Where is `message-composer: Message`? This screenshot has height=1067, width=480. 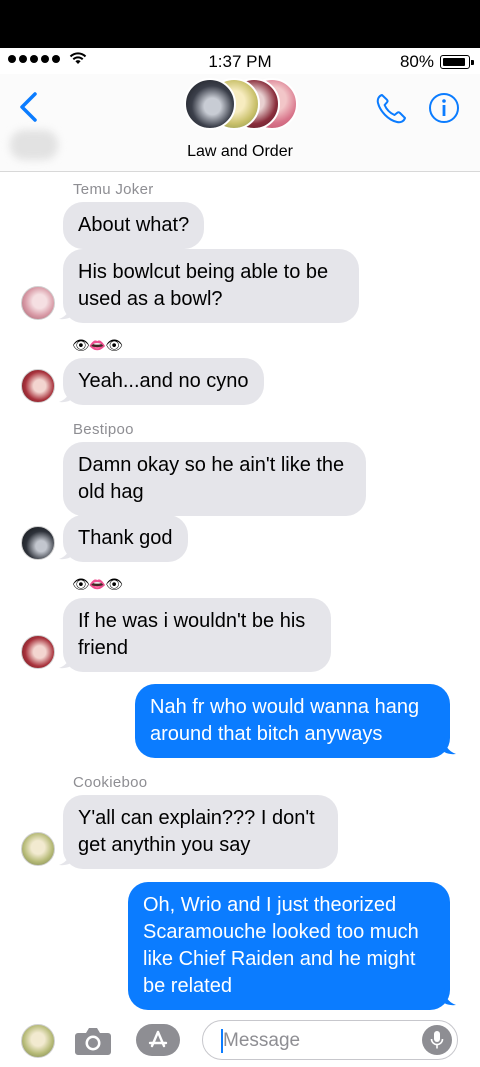 message-composer: Message is located at coordinates (240, 1039).